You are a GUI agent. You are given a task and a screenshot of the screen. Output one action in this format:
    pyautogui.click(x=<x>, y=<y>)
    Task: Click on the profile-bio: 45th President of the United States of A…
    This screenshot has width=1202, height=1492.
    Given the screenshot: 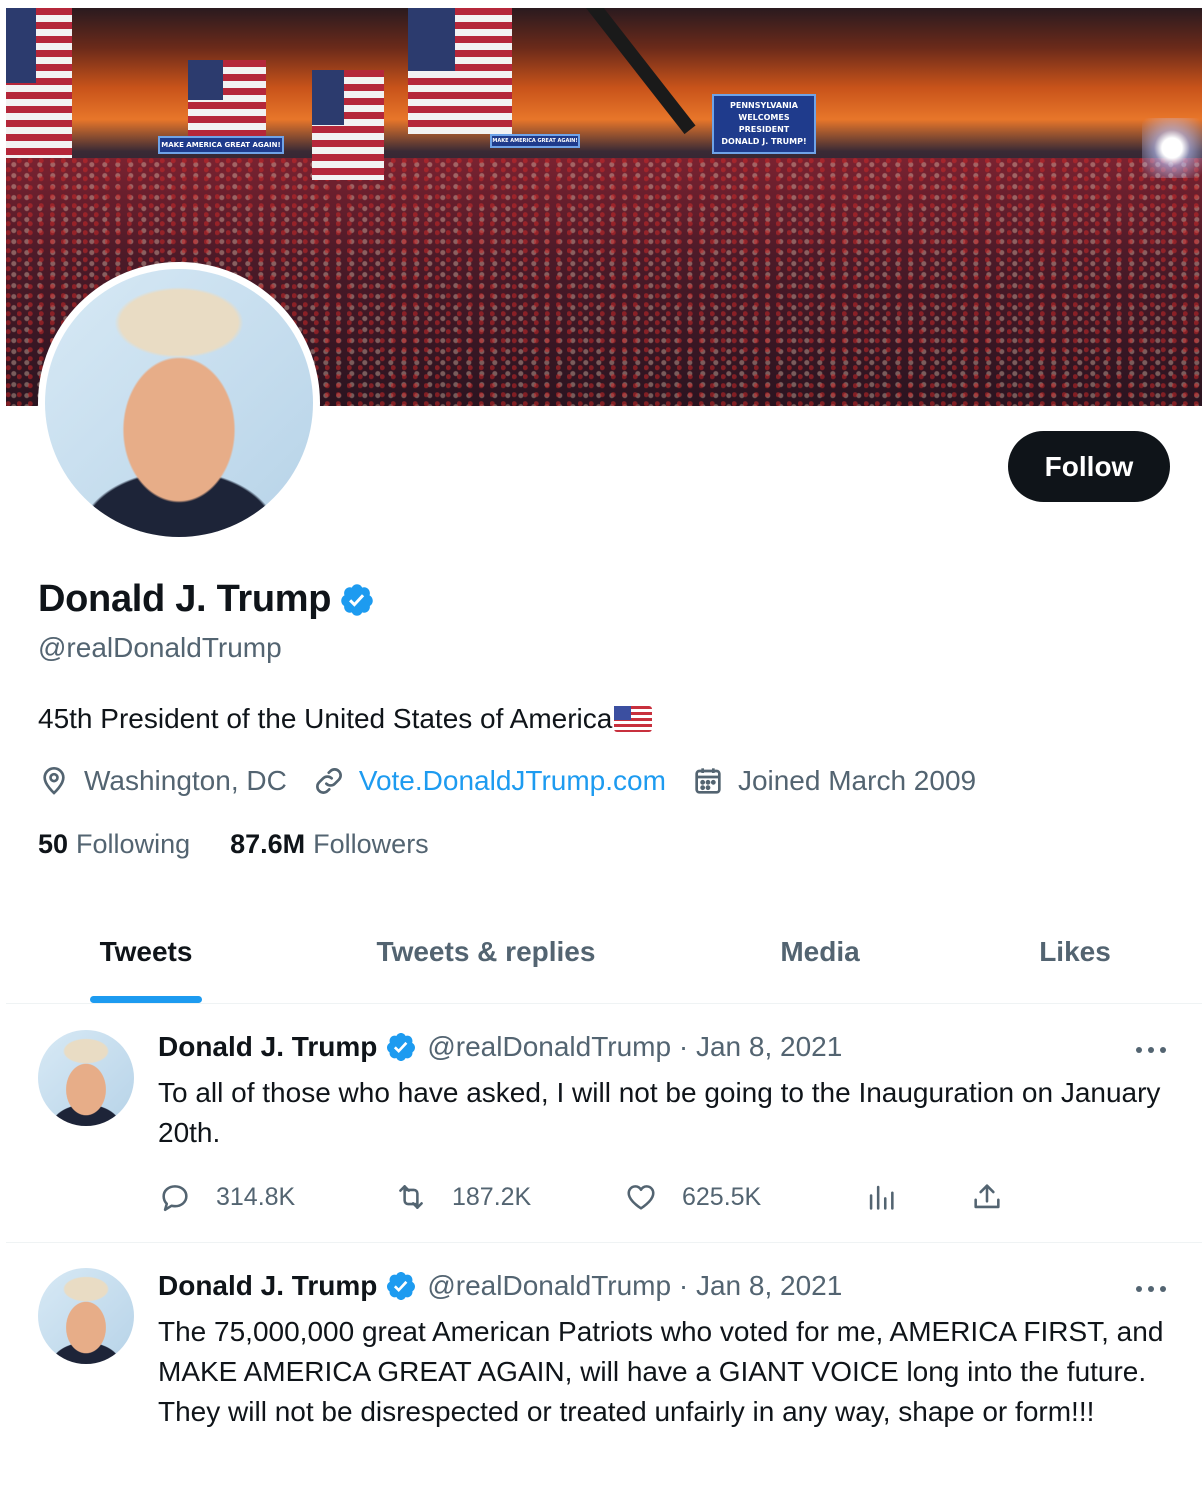 What is the action you would take?
    pyautogui.click(x=345, y=719)
    